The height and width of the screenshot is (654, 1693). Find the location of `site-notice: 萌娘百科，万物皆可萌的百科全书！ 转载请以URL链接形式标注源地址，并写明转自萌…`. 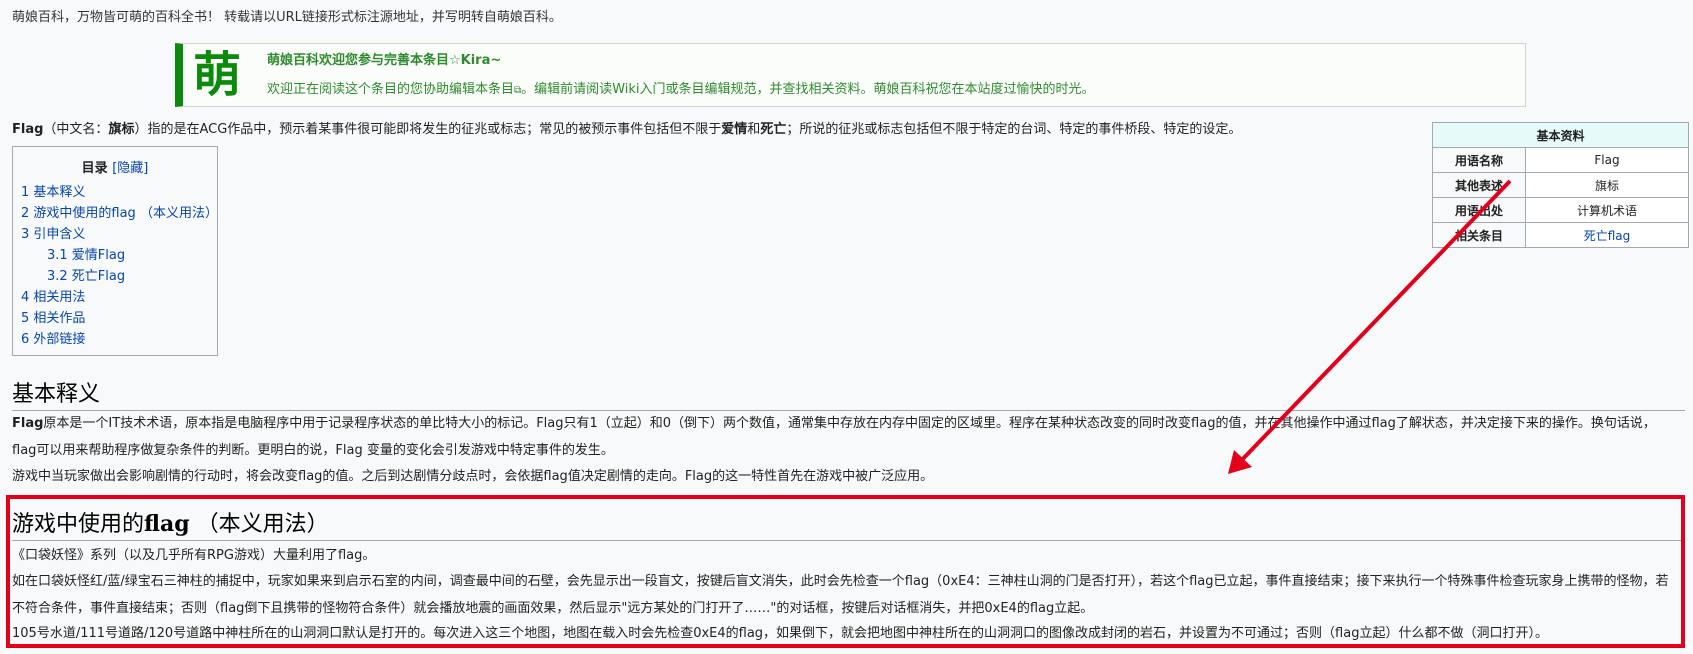

site-notice: 萌娘百科，万物皆可萌的百科全书！ 转载请以URL链接形式标注源地址，并写明转自萌… is located at coordinates (287, 17).